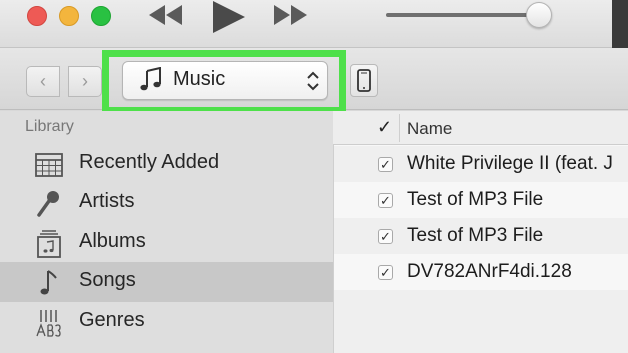  Describe the element at coordinates (48, 204) in the screenshot. I see `microphone-icon` at that location.